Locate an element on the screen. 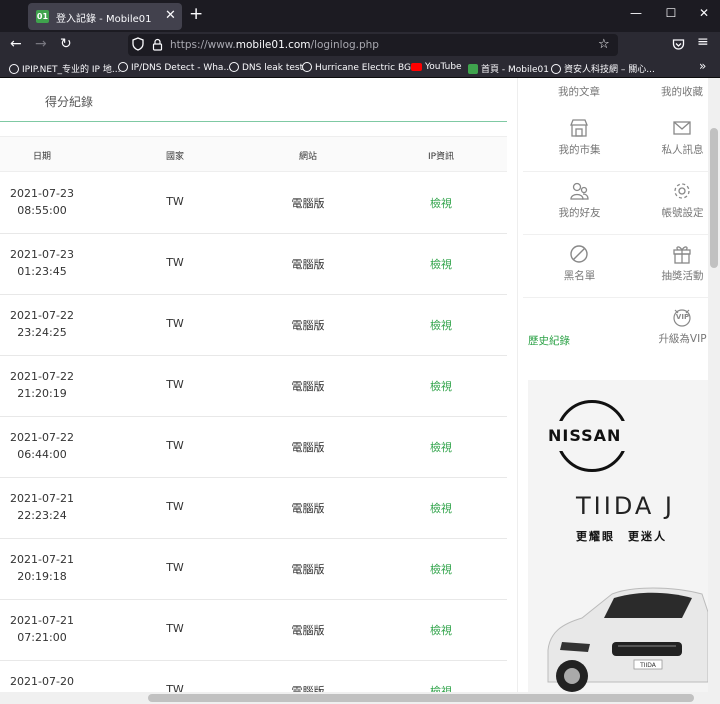 Image resolution: width=720 pixels, height=704 pixels. menu-my-market: 我的市集 is located at coordinates (579, 141).